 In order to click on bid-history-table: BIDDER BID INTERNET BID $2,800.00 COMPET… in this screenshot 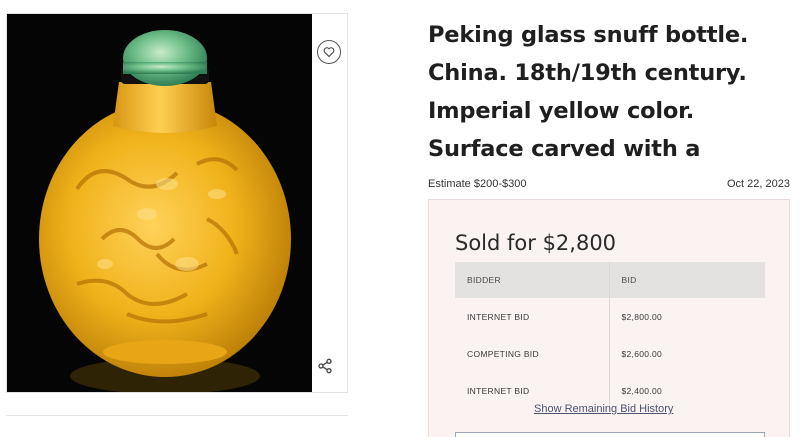, I will do `click(610, 335)`.